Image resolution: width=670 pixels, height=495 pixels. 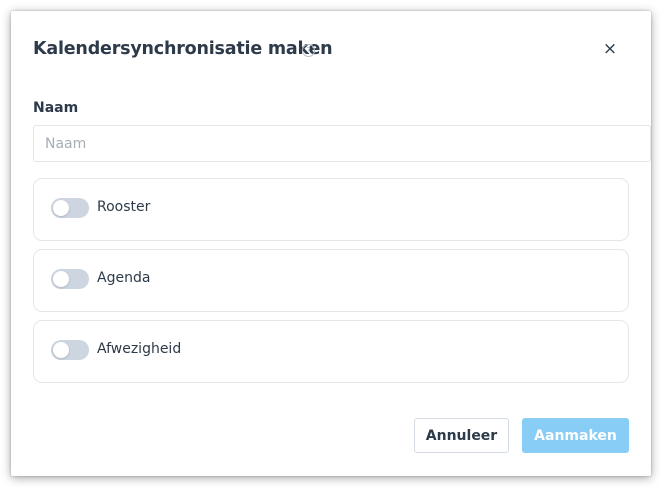 What do you see at coordinates (308, 50) in the screenshot?
I see `question-circle-icon: ?` at bounding box center [308, 50].